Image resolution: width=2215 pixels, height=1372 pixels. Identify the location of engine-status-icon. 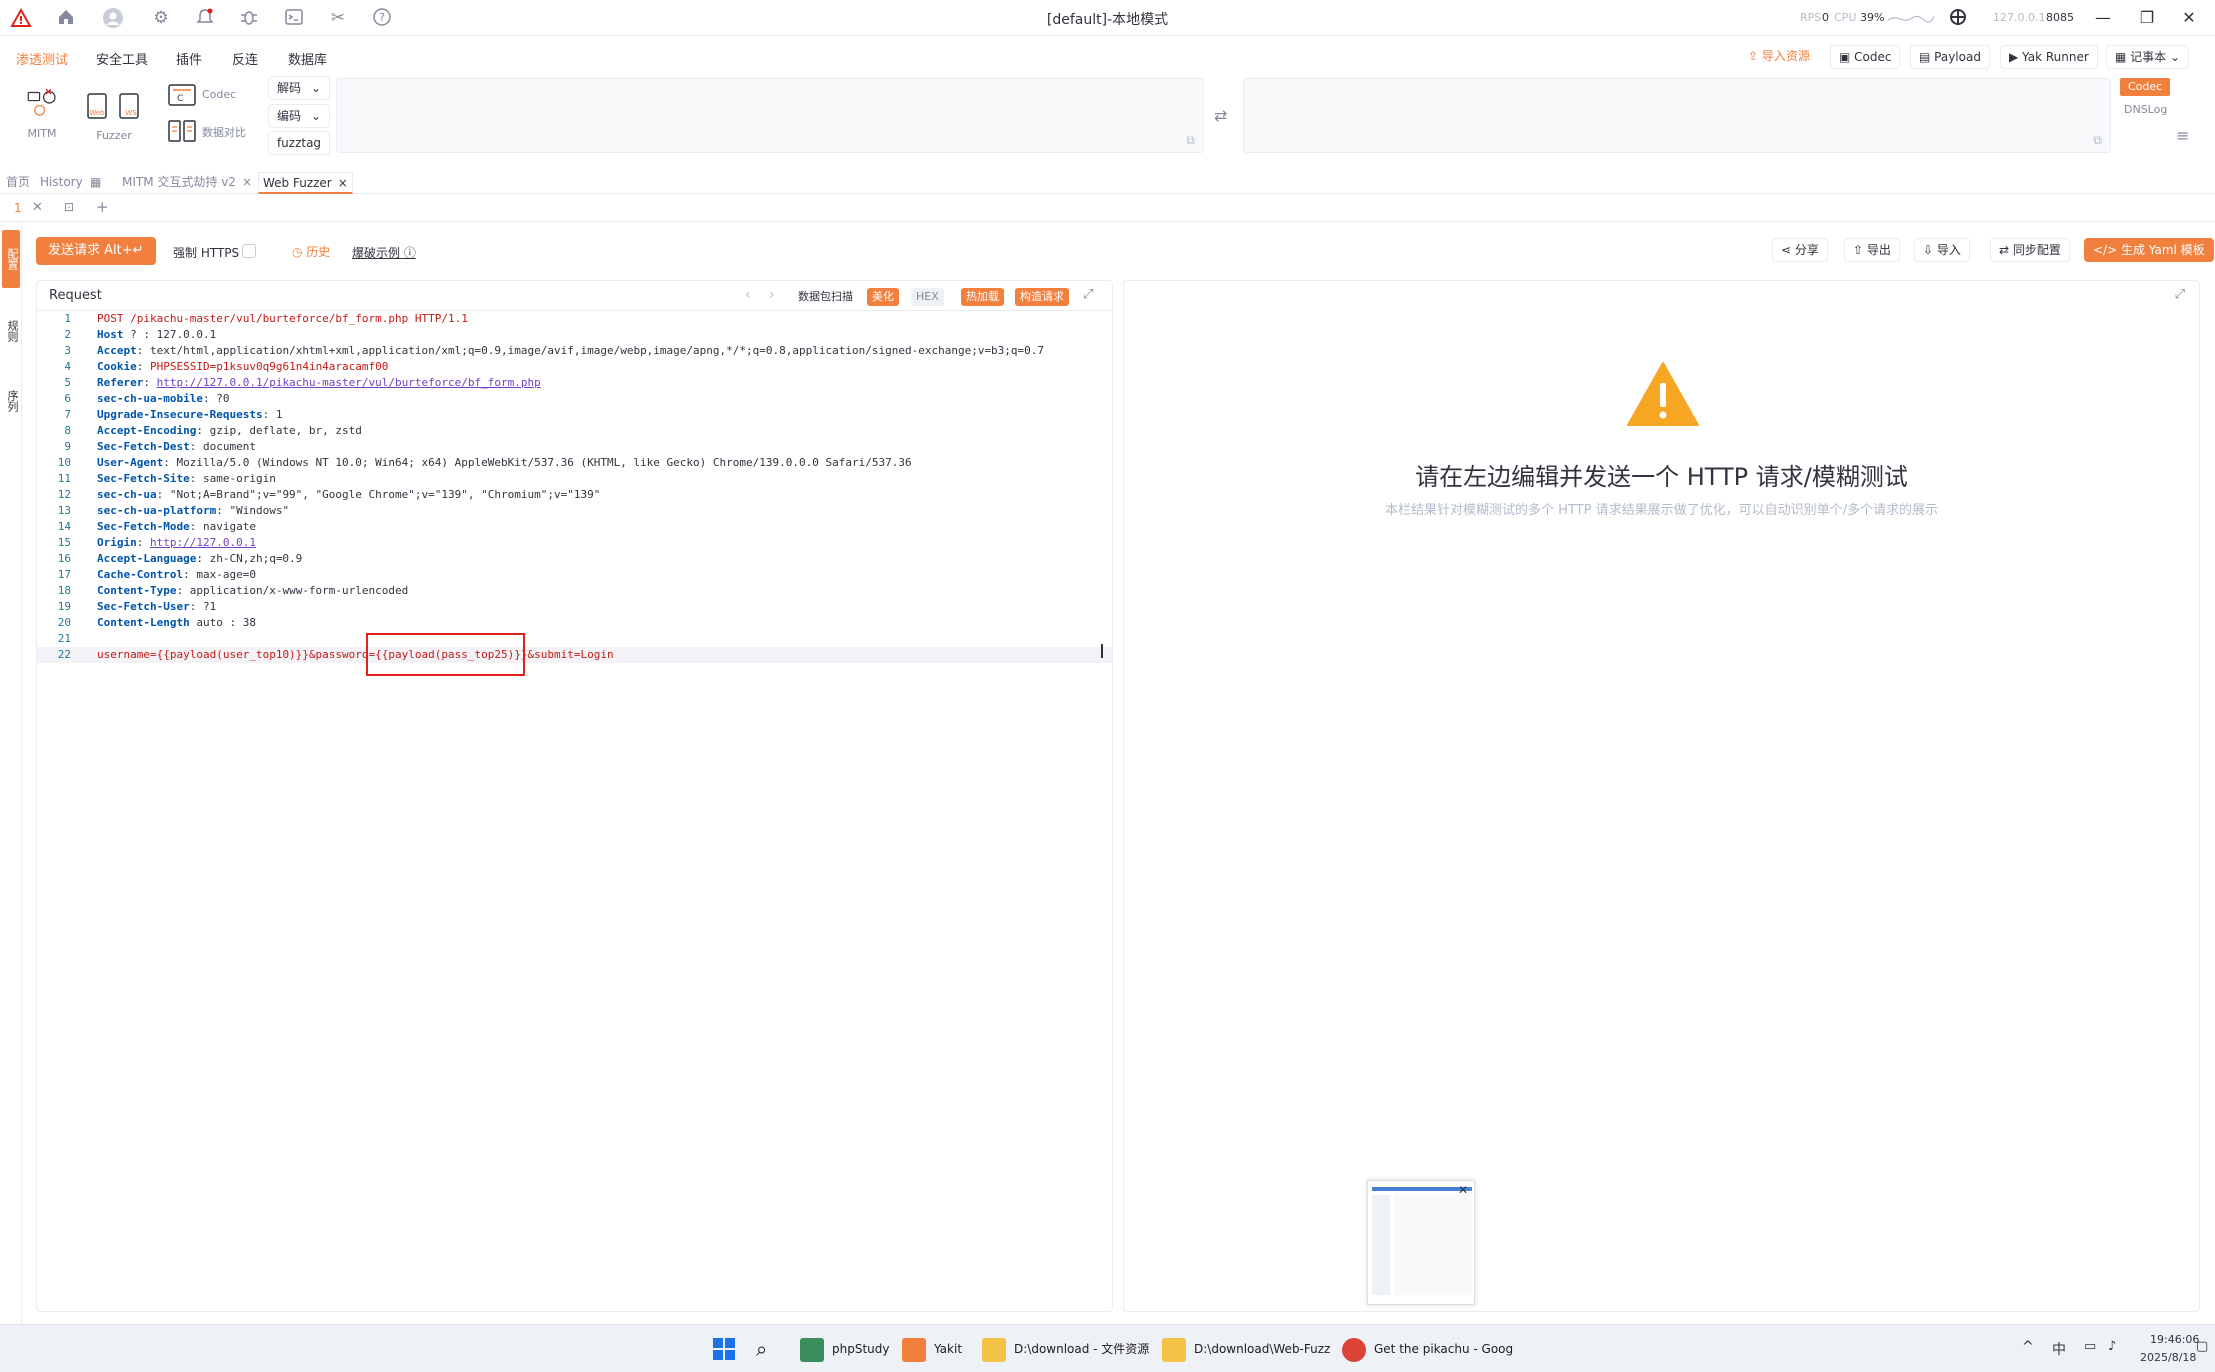
(1958, 18).